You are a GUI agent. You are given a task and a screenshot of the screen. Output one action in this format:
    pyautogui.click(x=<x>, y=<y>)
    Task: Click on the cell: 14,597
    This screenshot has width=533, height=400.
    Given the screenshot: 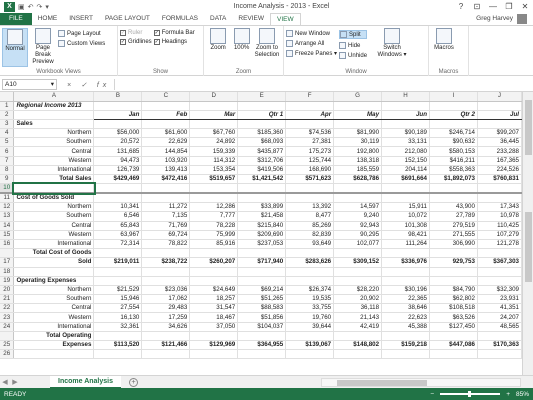 What is the action you would take?
    pyautogui.click(x=358, y=207)
    